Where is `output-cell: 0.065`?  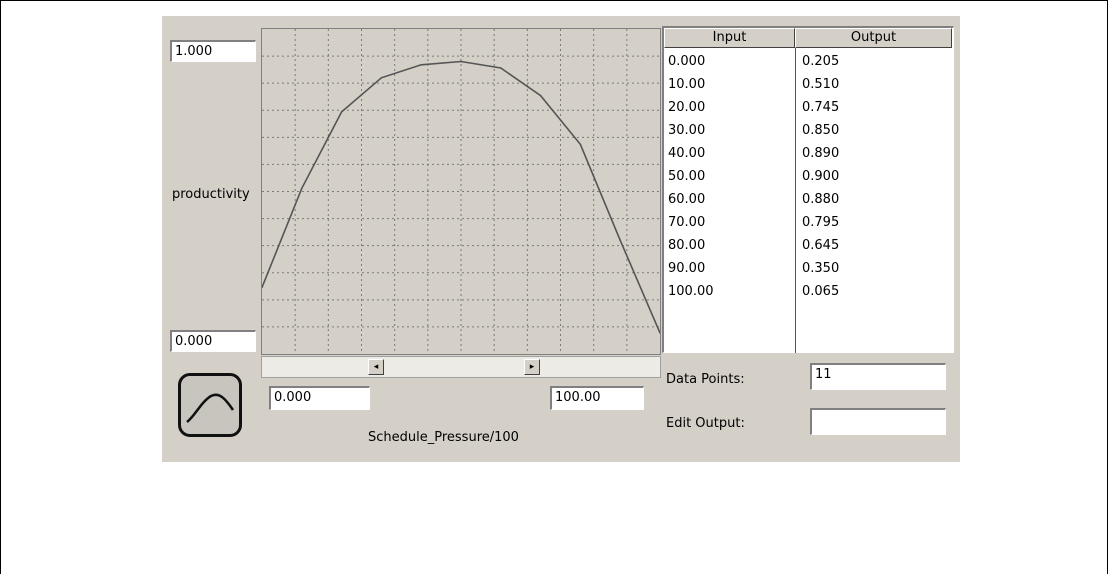
output-cell: 0.065 is located at coordinates (821, 291).